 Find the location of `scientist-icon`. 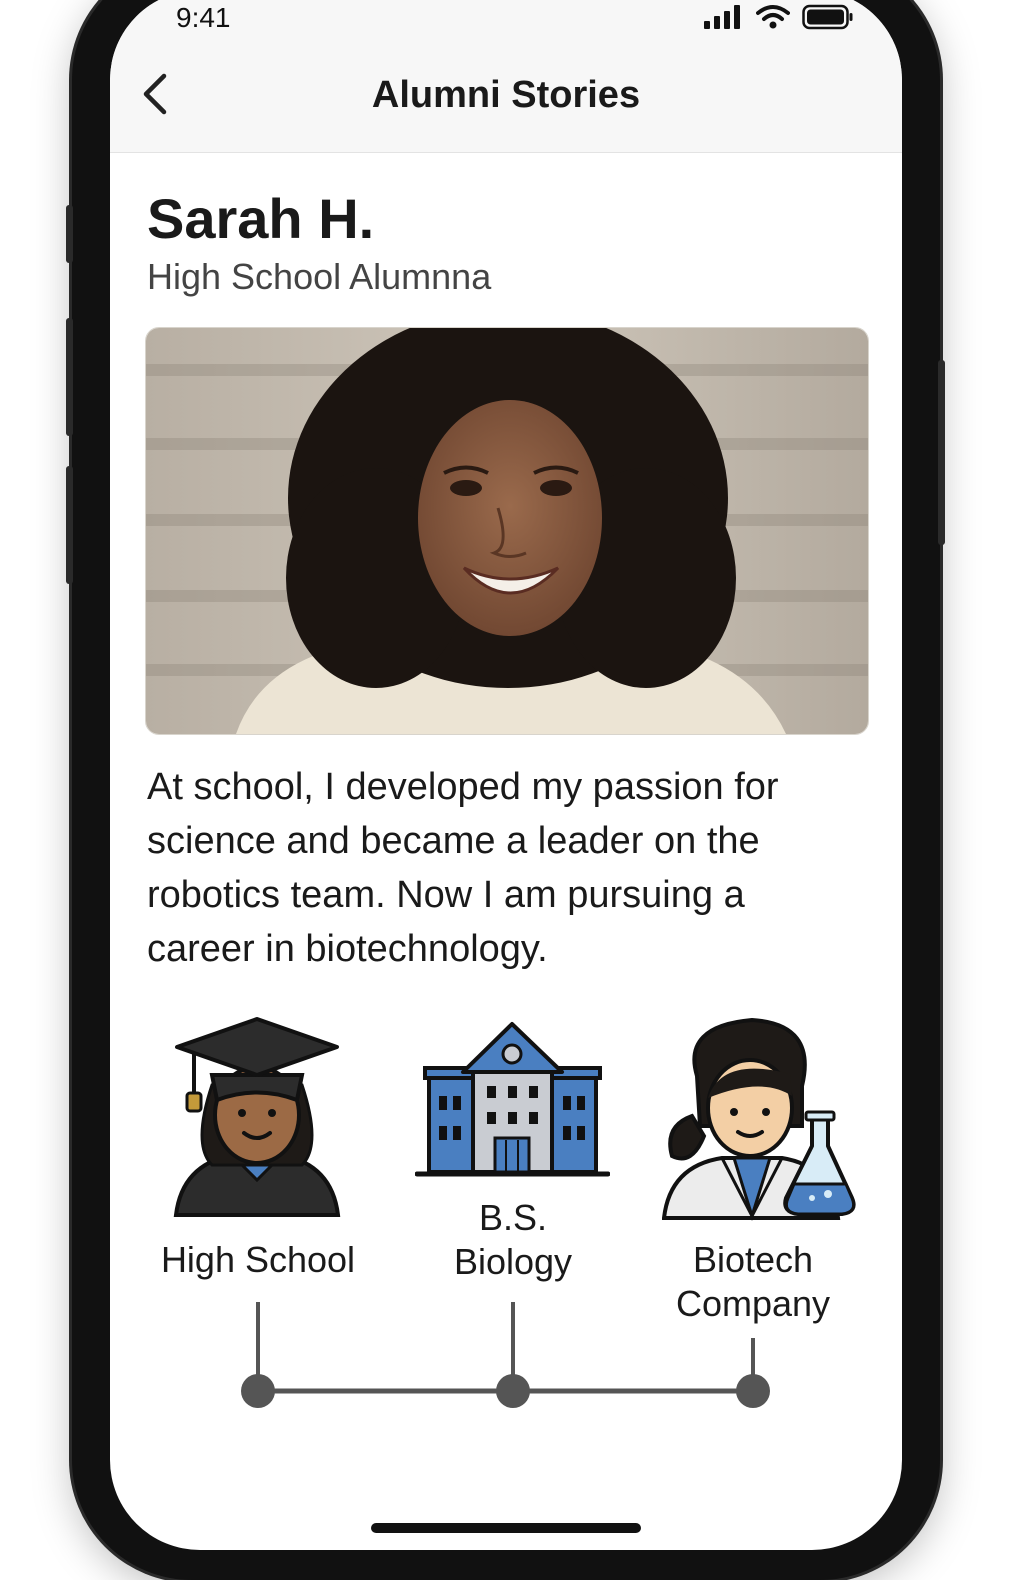

scientist-icon is located at coordinates (761, 1121).